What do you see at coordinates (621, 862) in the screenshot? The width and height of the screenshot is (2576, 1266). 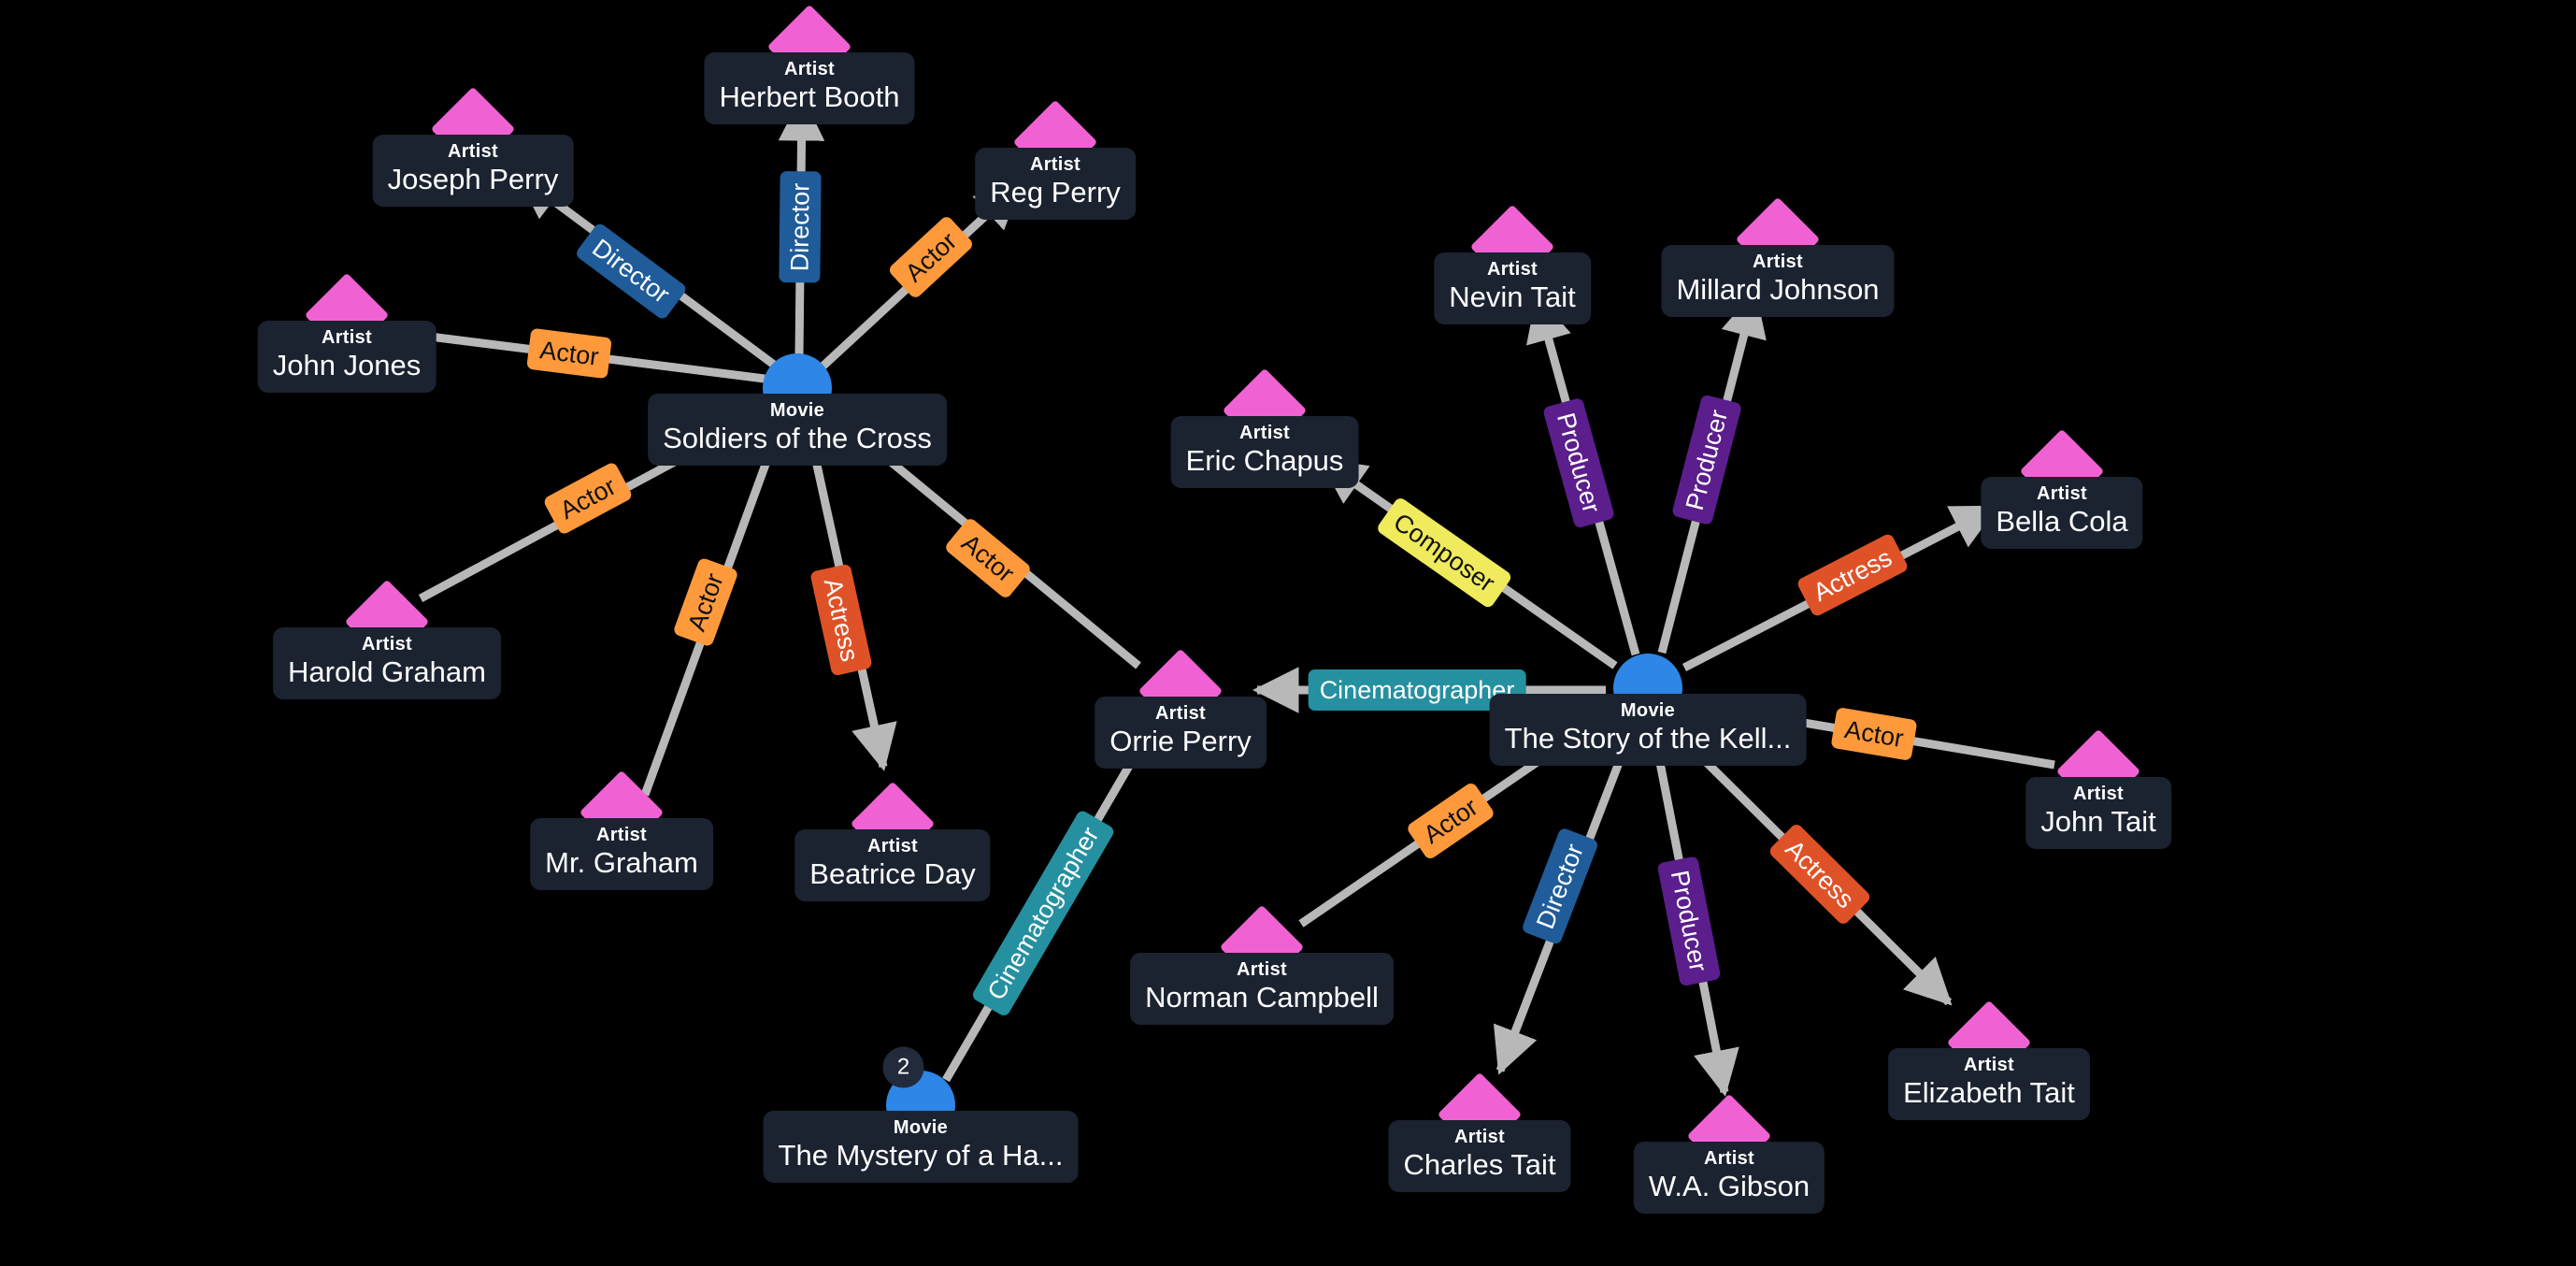 I see `node-name-label: Mr. Graham` at bounding box center [621, 862].